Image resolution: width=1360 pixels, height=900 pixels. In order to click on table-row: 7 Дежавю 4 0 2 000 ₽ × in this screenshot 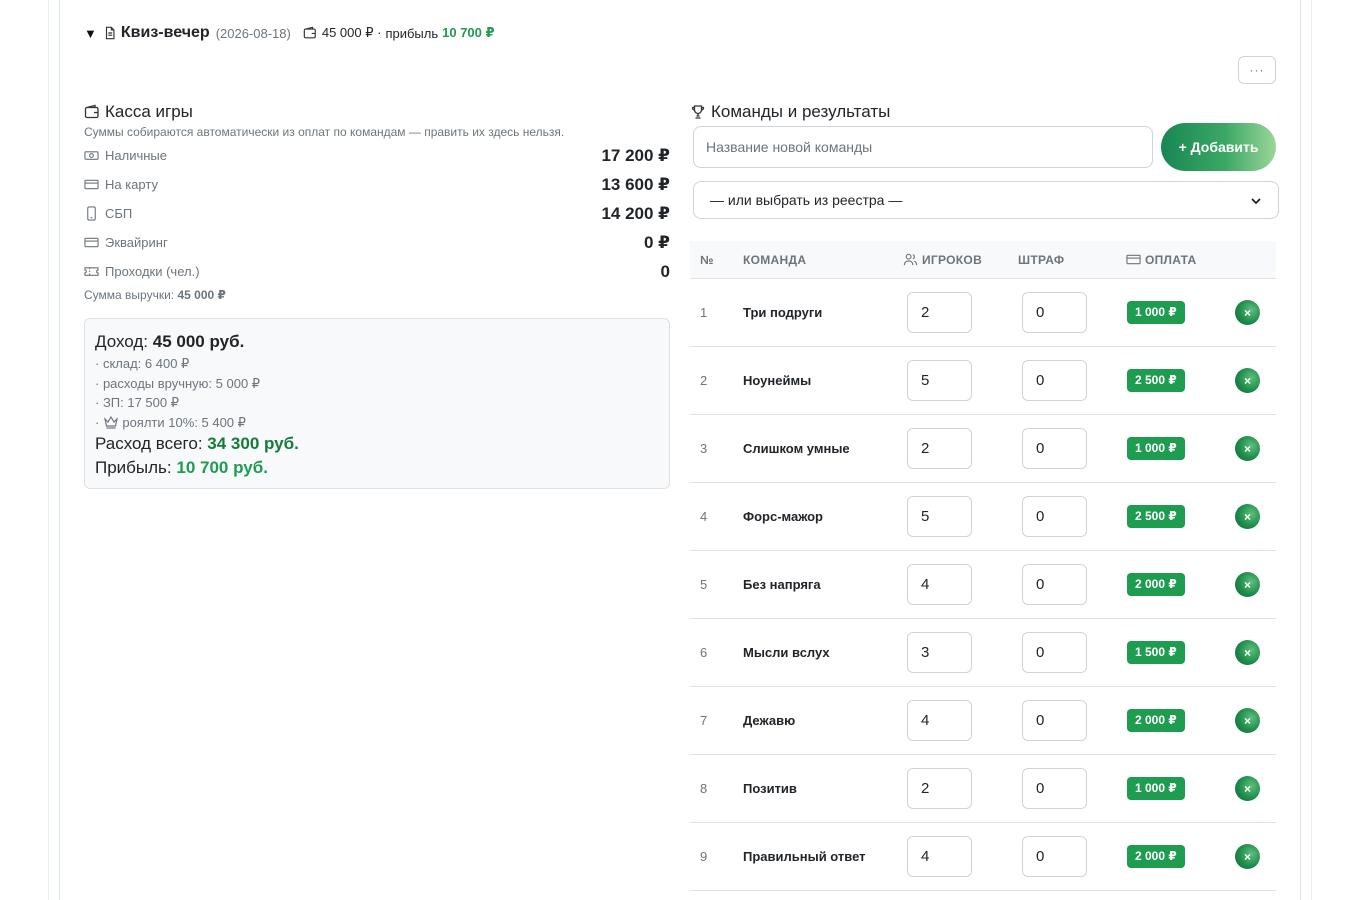, I will do `click(983, 721)`.